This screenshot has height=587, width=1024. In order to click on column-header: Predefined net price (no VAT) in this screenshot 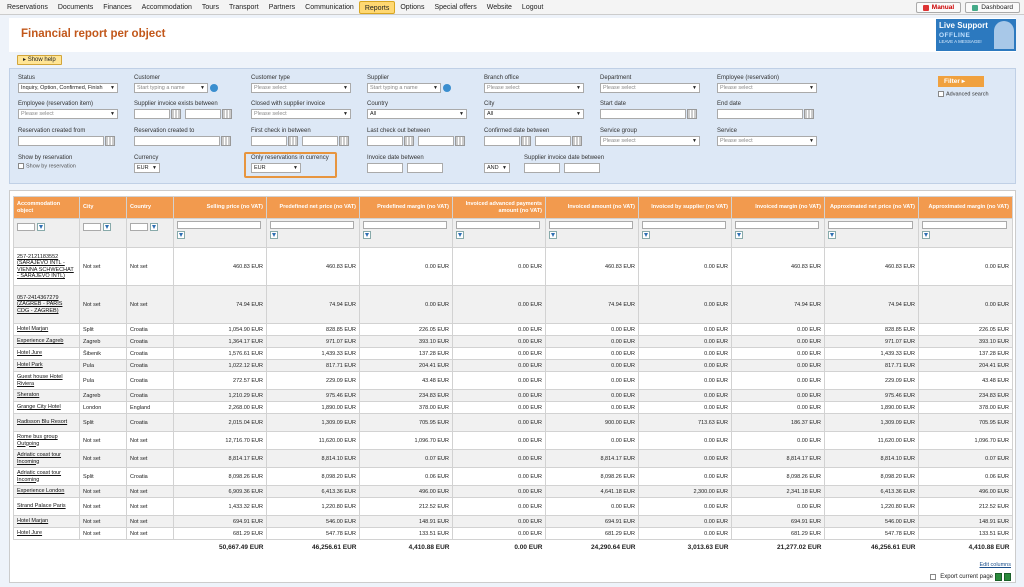, I will do `click(313, 207)`.